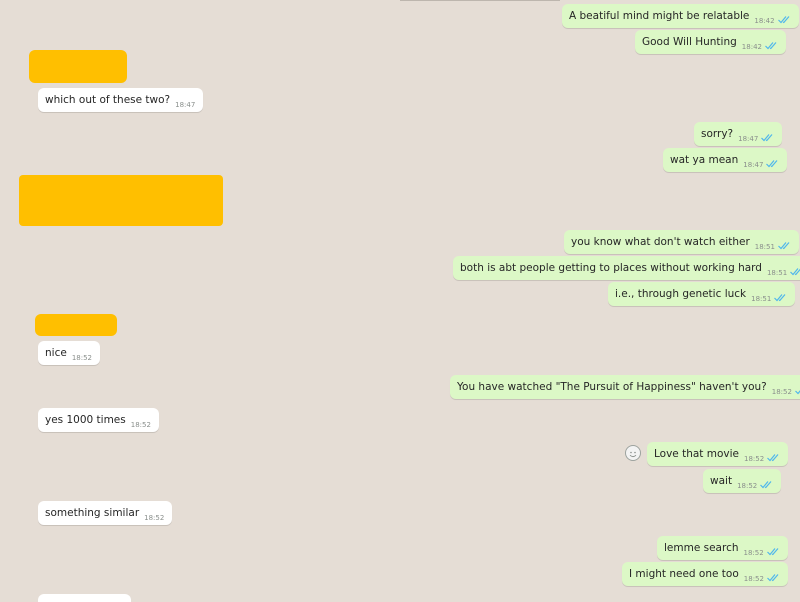 This screenshot has height=602, width=800. What do you see at coordinates (717, 134) in the screenshot?
I see `message-text: sorry?` at bounding box center [717, 134].